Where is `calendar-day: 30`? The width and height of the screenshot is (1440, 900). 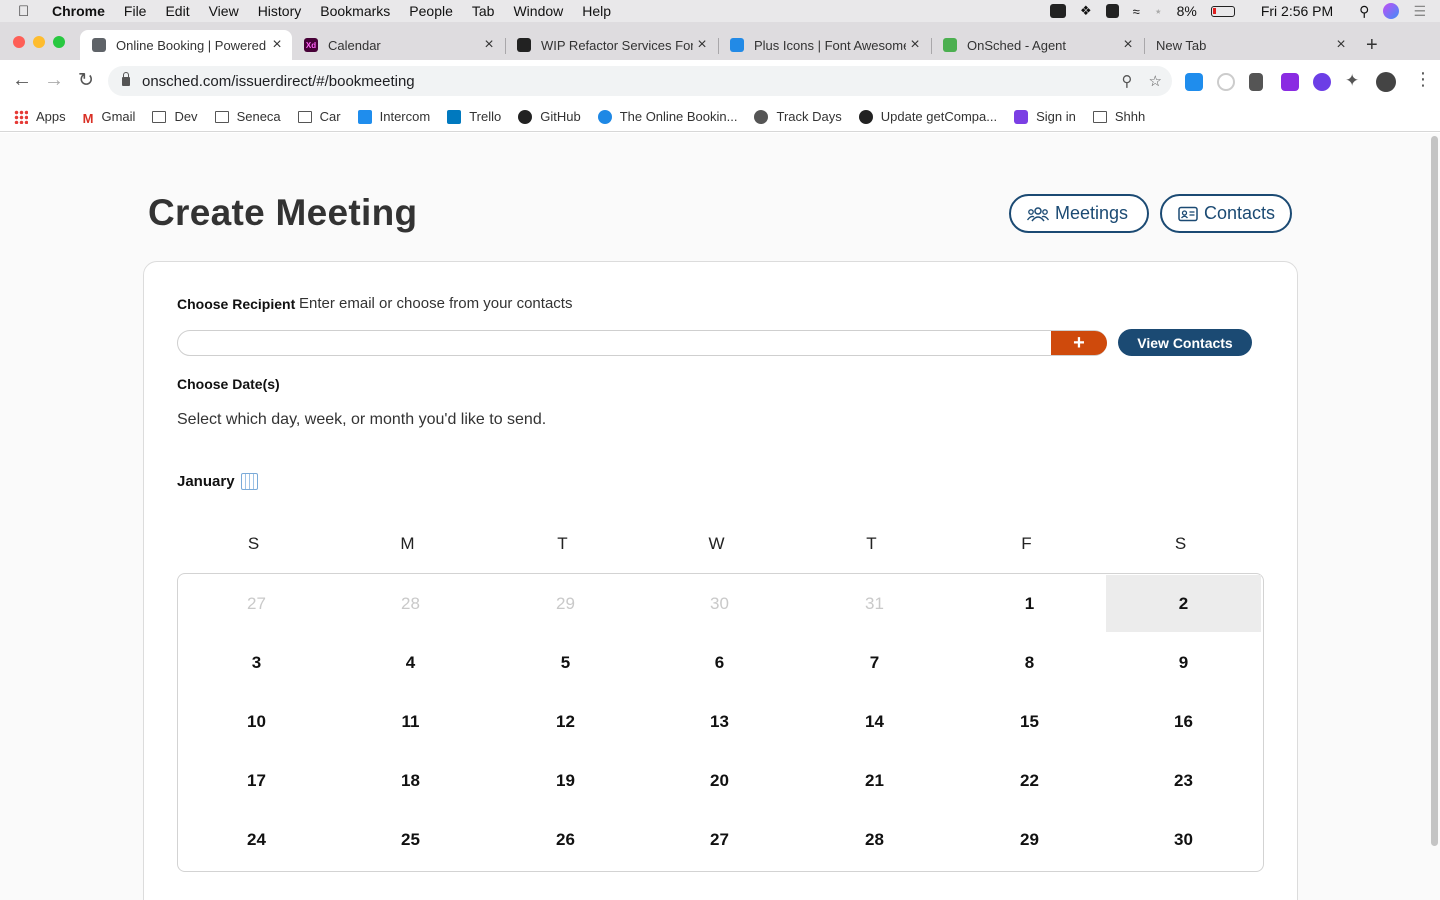 calendar-day: 30 is located at coordinates (719, 603).